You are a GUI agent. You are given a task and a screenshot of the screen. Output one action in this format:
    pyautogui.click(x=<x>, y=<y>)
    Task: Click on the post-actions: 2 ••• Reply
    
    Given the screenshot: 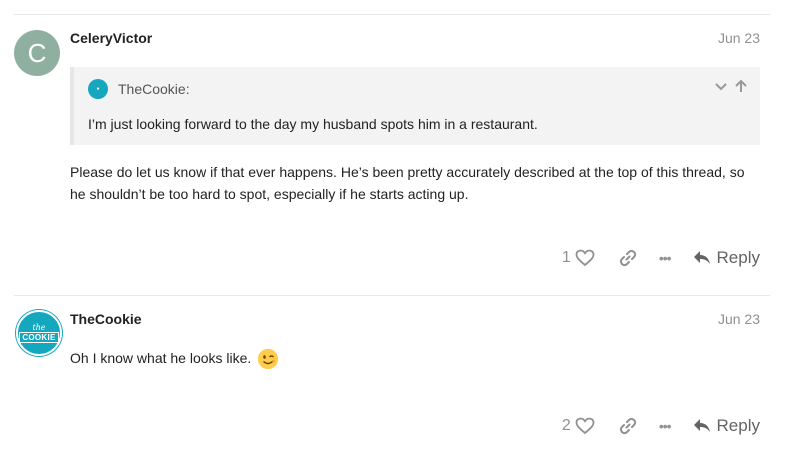 What is the action you would take?
    pyautogui.click(x=661, y=426)
    